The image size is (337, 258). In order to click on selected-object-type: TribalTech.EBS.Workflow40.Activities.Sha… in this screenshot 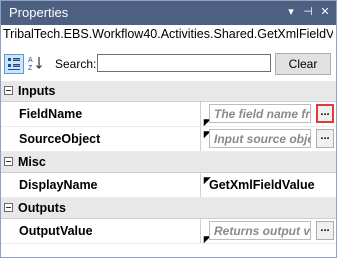, I will do `click(168, 34)`.